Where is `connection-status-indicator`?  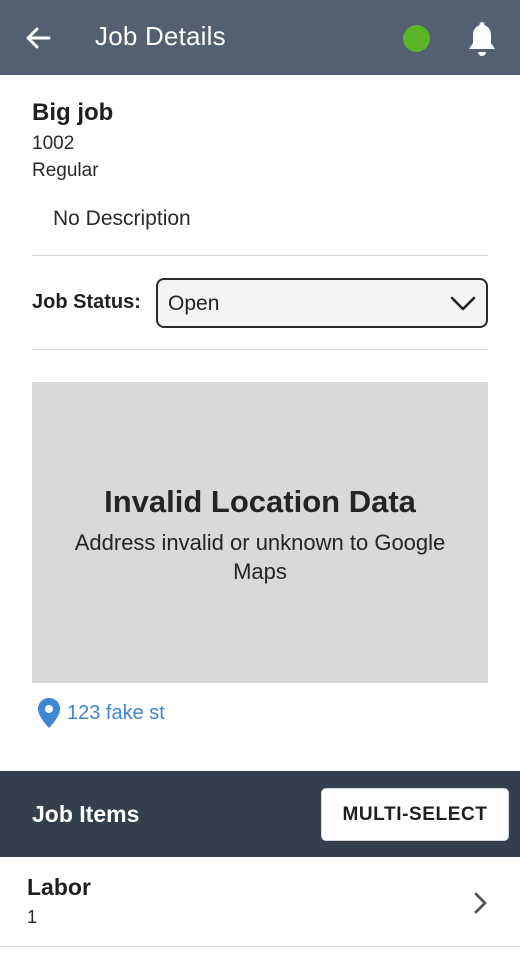 connection-status-indicator is located at coordinates (416, 38).